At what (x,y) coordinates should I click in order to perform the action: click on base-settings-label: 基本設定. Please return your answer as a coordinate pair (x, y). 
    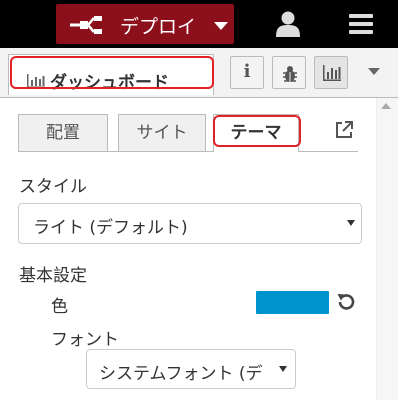
    Looking at the image, I should click on (53, 276).